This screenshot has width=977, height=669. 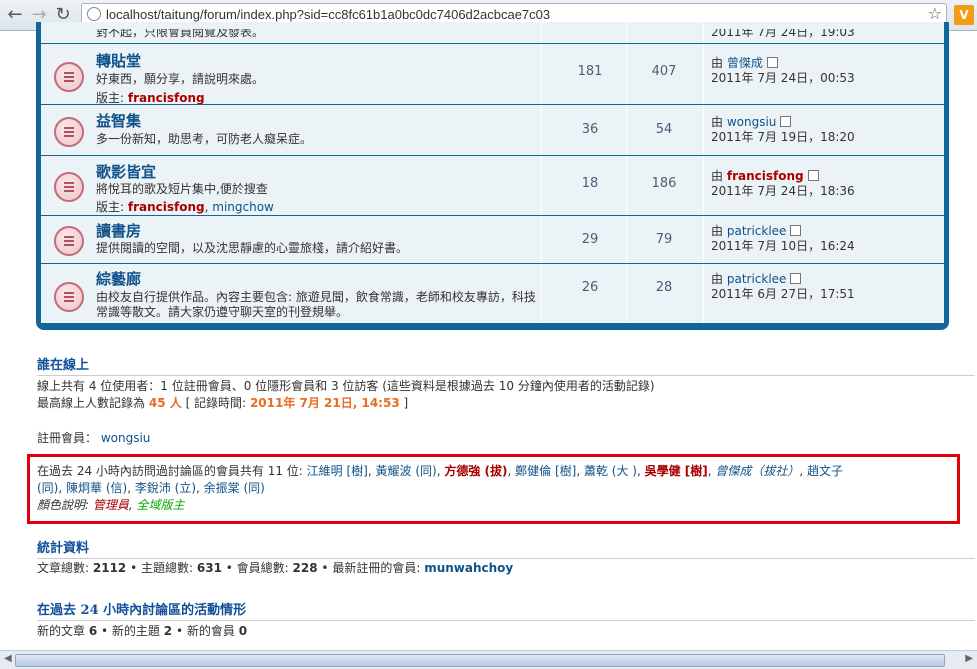 I want to click on member-link: 曾傑成（拔社）, so click(x=757, y=471).